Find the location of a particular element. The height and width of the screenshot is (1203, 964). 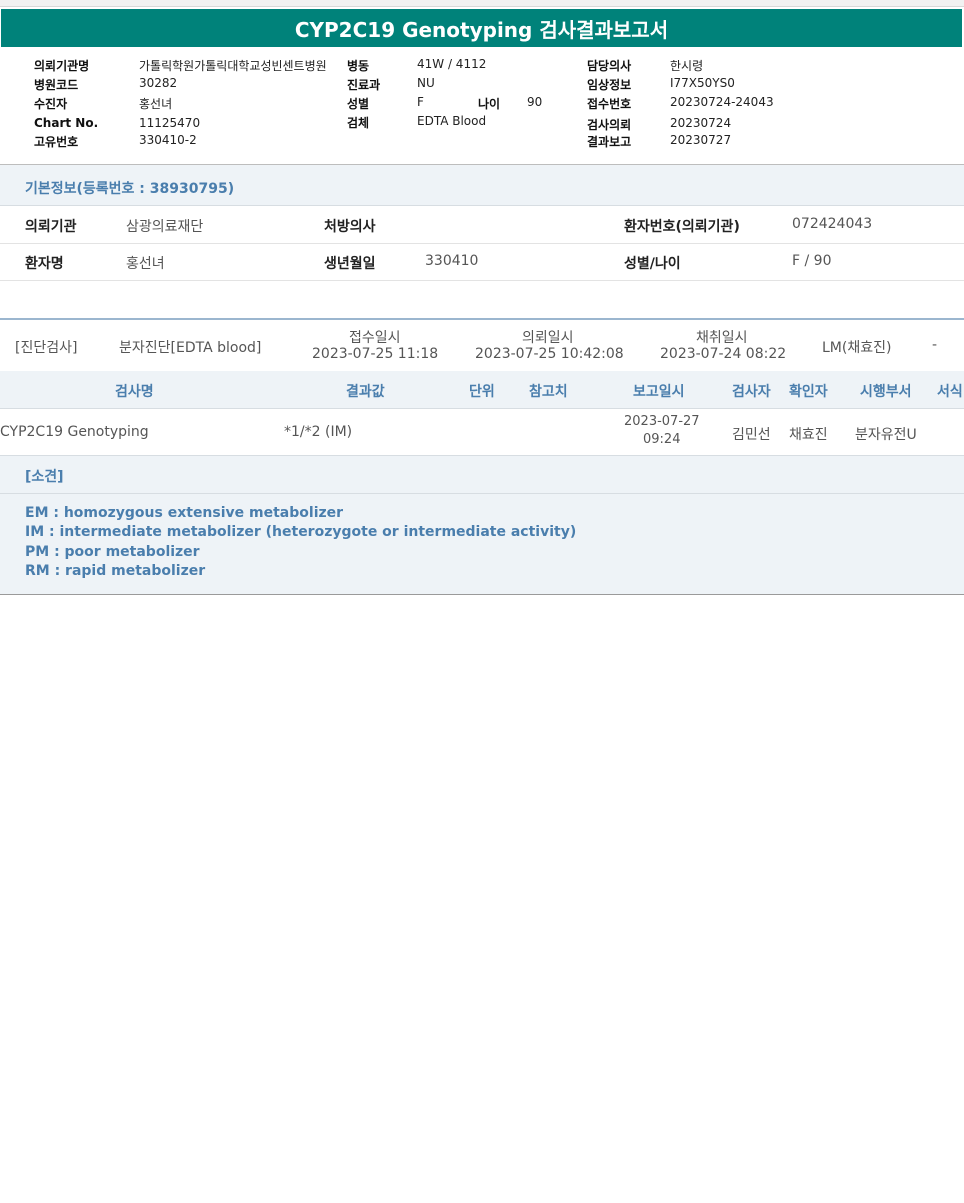

header-label: 병동 is located at coordinates (358, 66).